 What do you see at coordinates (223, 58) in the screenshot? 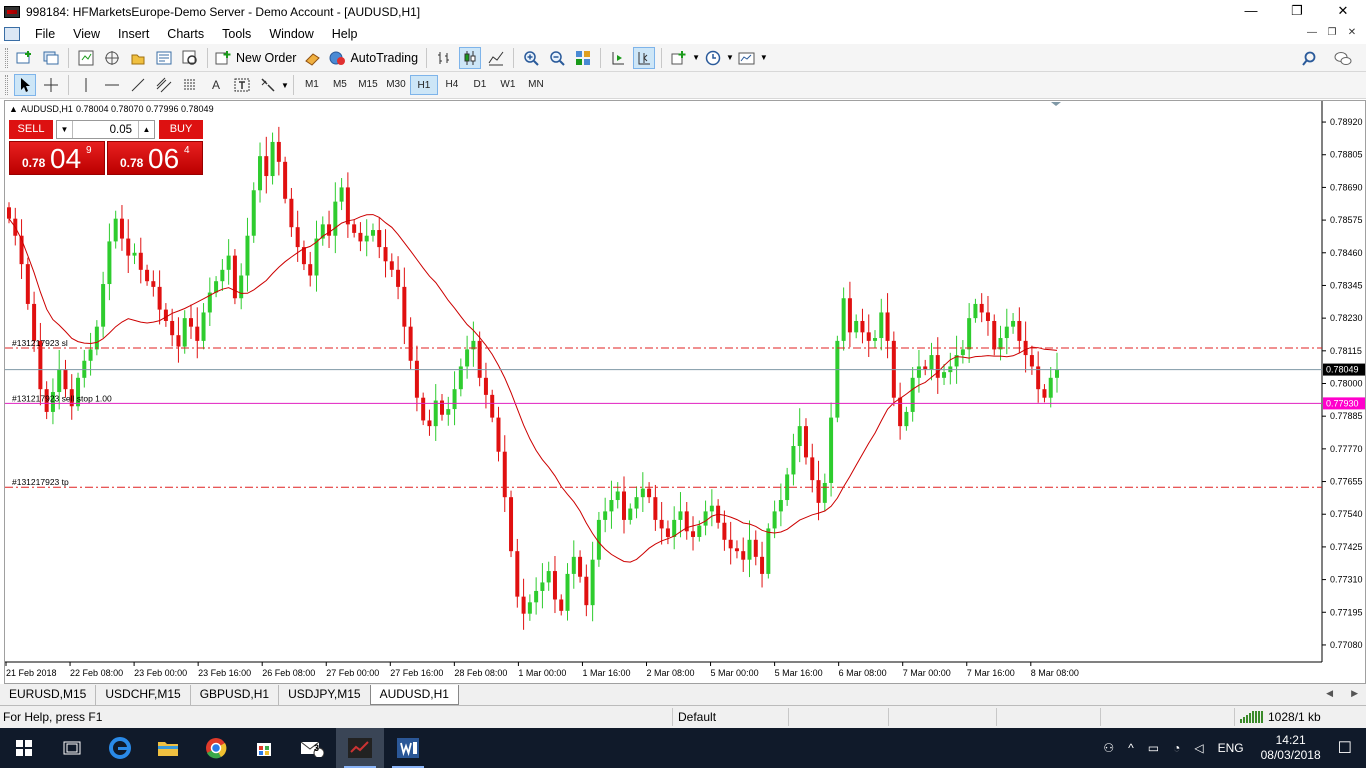
I see `new-order-icon` at bounding box center [223, 58].